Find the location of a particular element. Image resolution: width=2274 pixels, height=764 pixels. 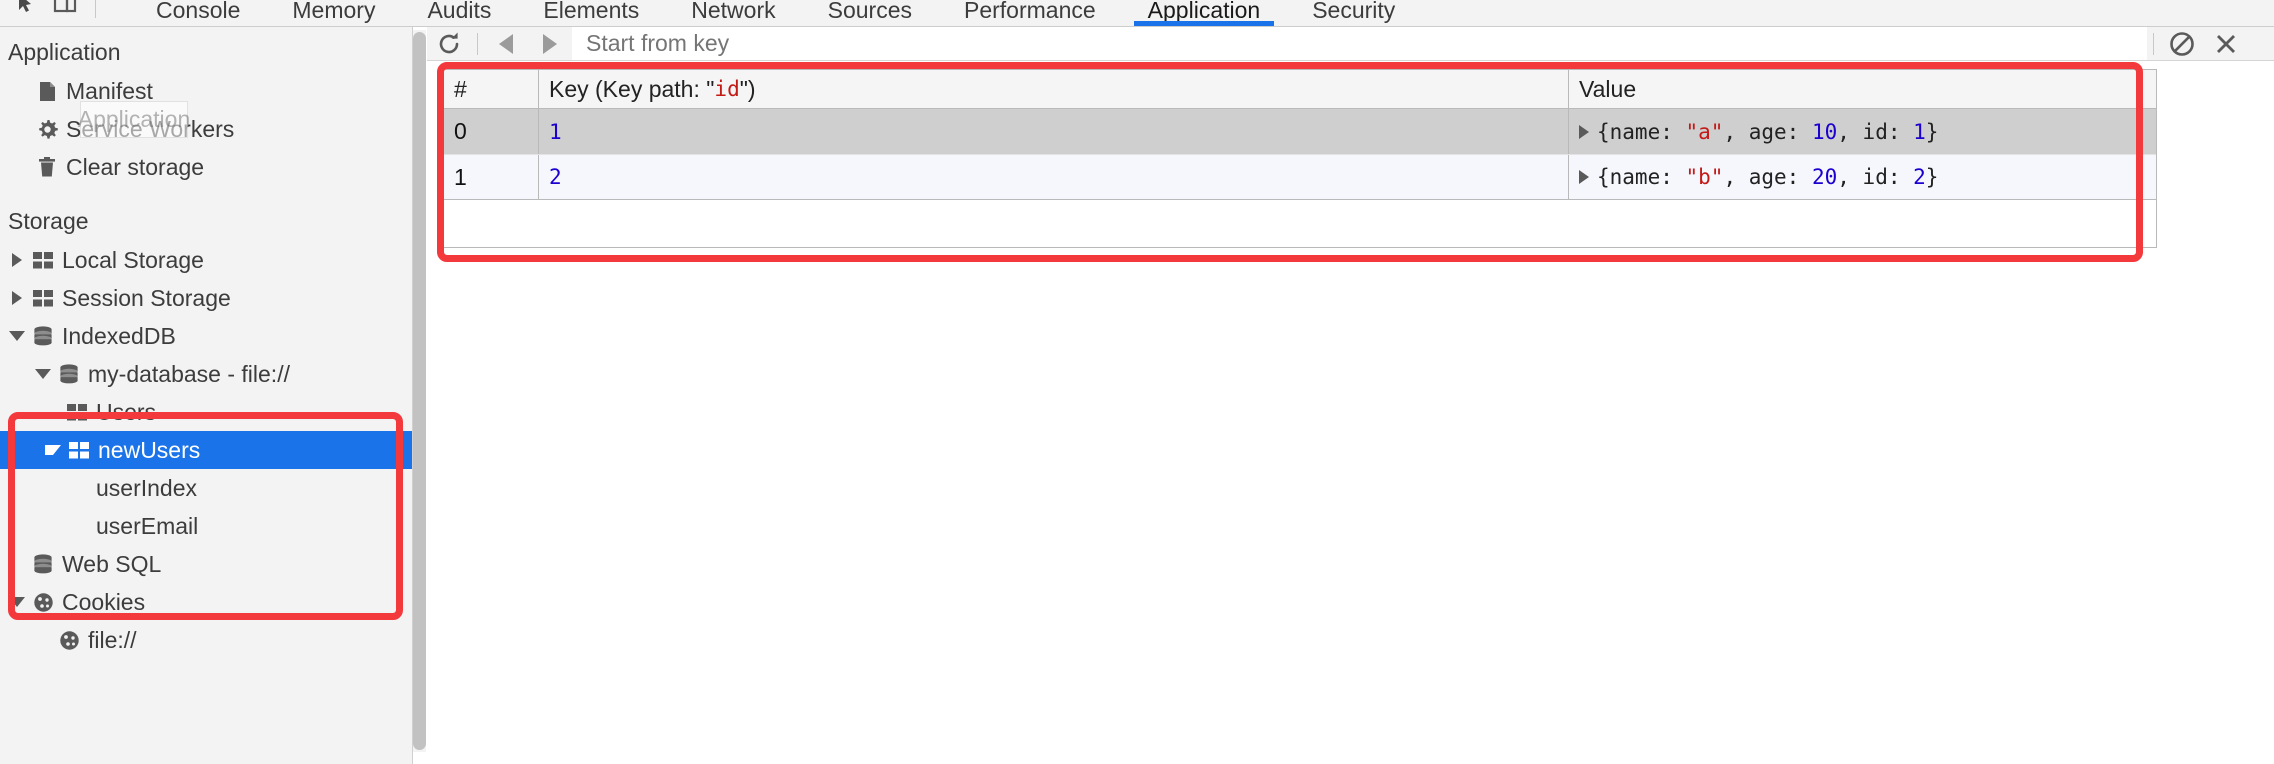

sidebar-item-service-workers: Service Workers is located at coordinates (206, 129).